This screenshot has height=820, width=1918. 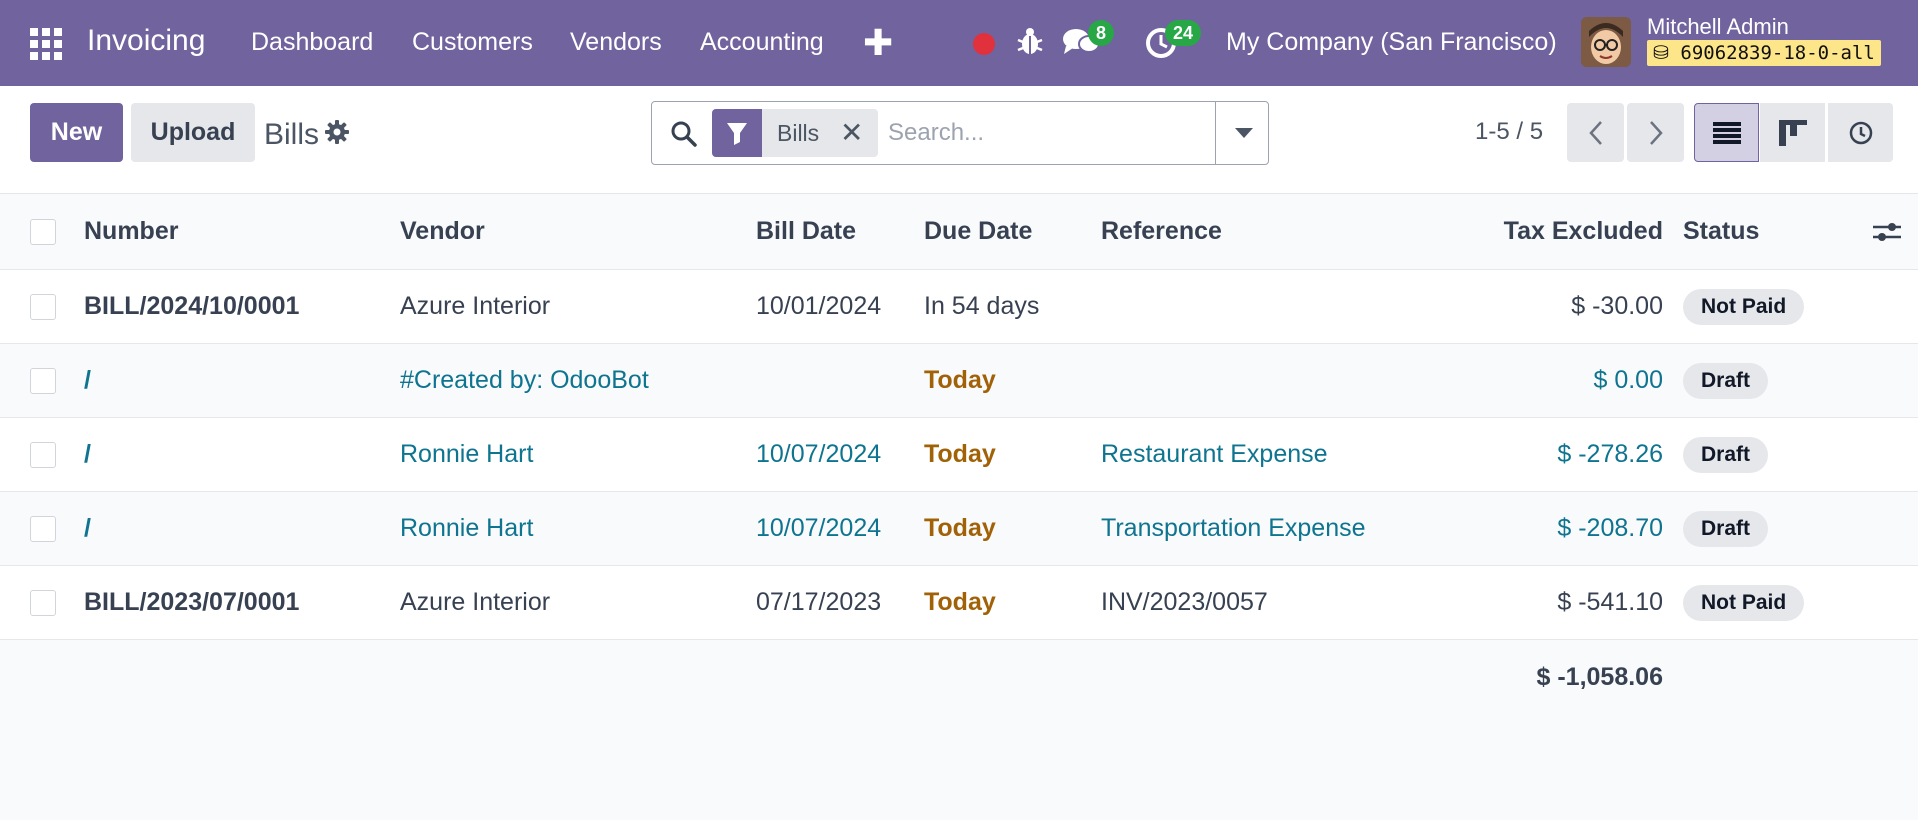 I want to click on bill-number: BILL/2023/07/0001, so click(x=192, y=602).